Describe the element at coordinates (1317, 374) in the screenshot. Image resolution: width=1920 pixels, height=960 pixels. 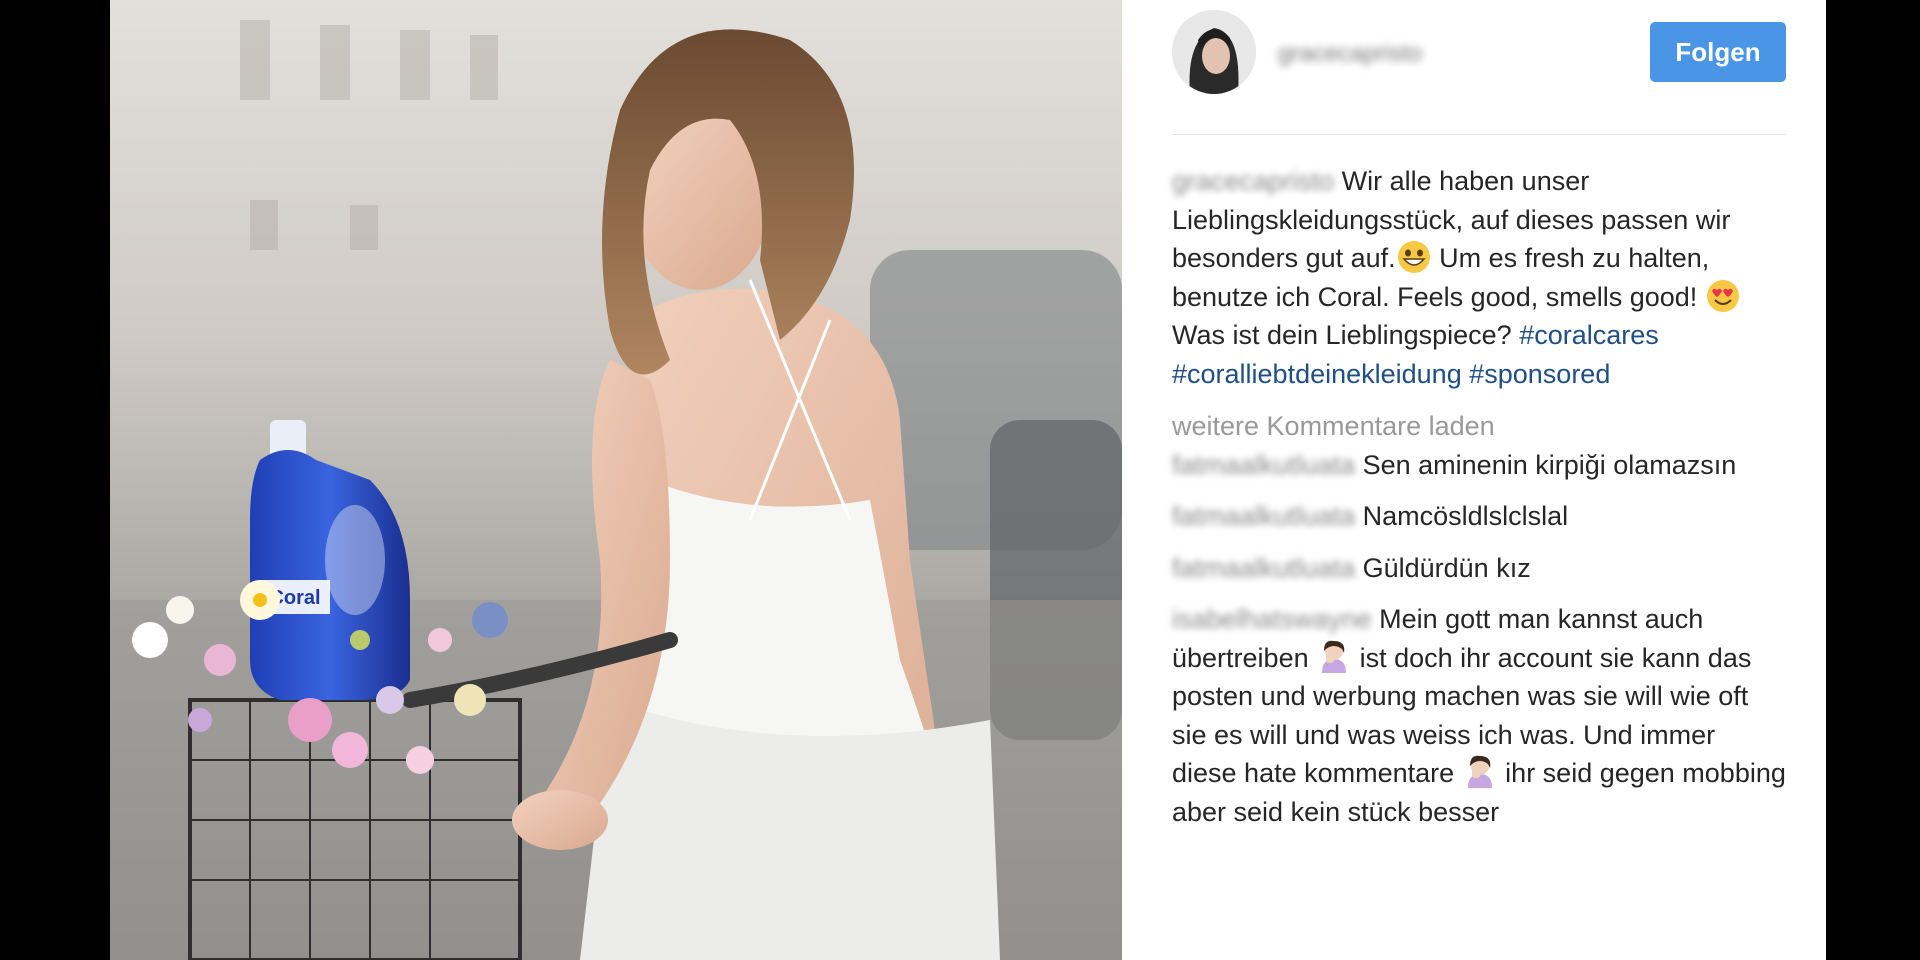
I see `hashtag-link: #coralliebtdeinekleidung` at that location.